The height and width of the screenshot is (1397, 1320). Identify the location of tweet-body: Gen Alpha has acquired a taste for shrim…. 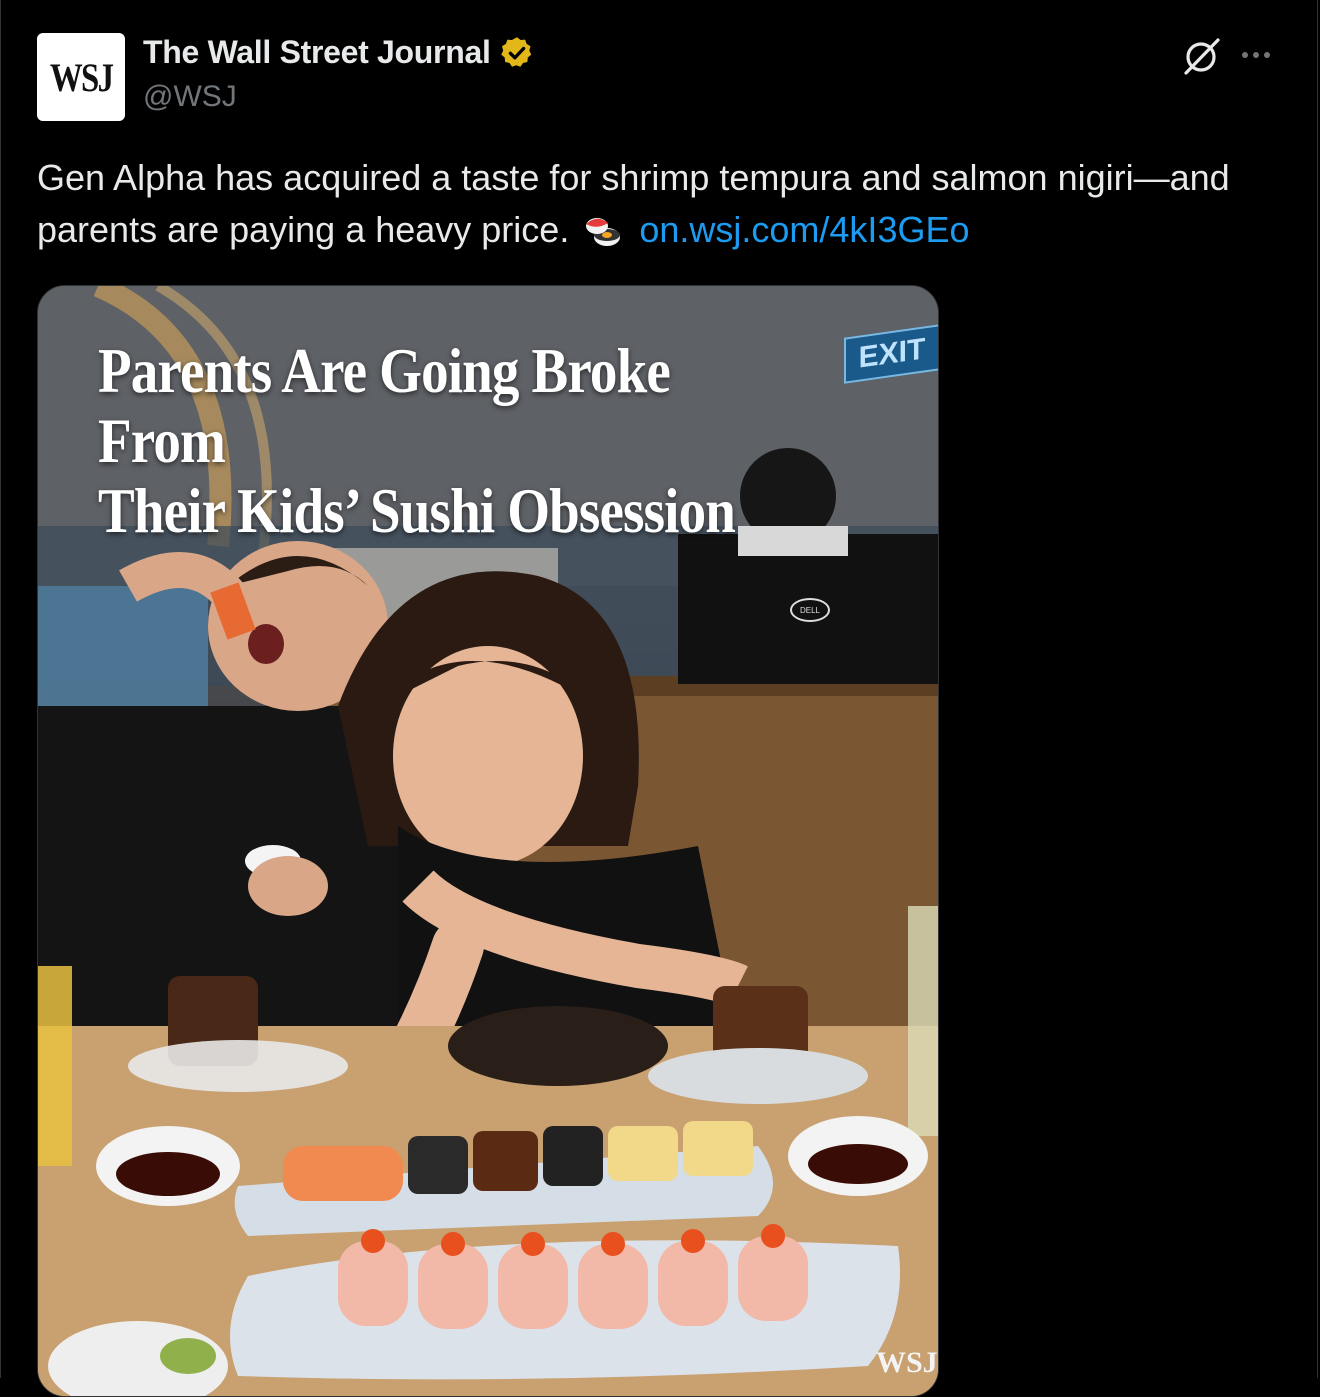
(633, 203).